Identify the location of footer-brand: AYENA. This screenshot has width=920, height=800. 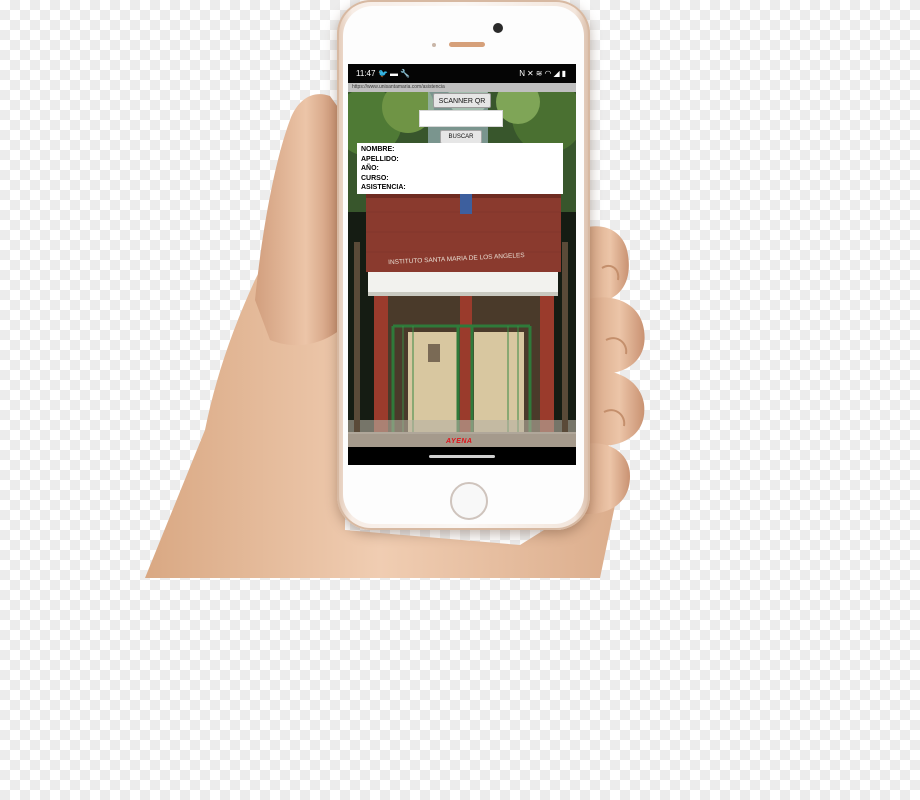
(459, 441).